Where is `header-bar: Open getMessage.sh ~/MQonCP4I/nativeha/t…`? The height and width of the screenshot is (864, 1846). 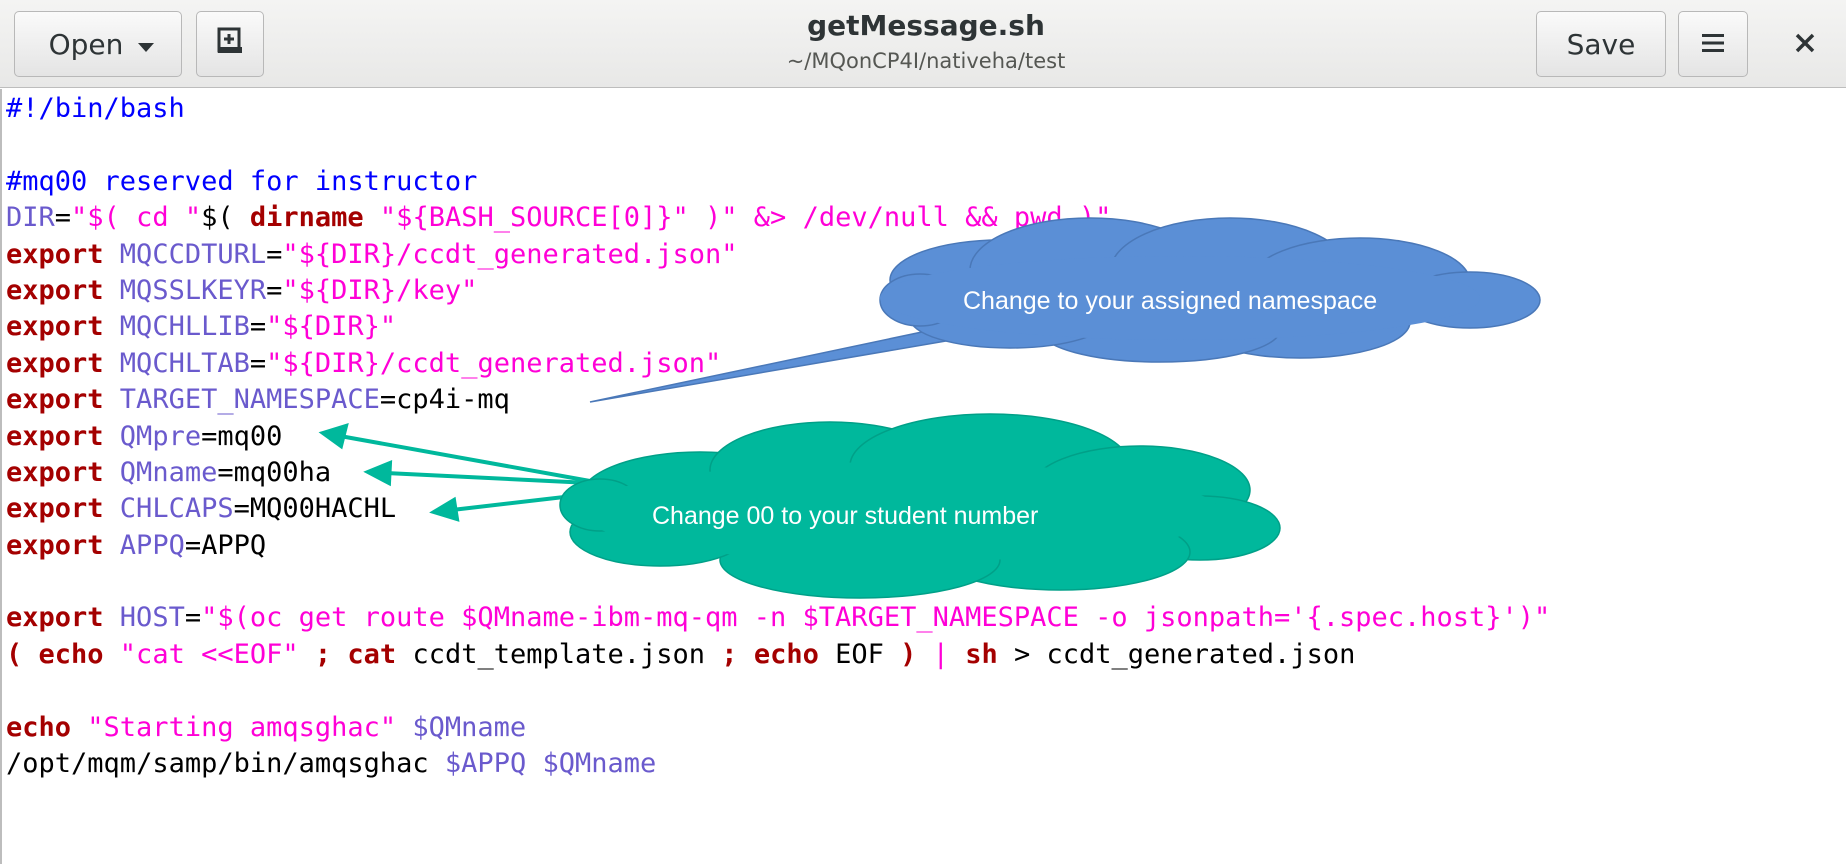 header-bar: Open getMessage.sh ~/MQonCP4I/nativeha/t… is located at coordinates (923, 44).